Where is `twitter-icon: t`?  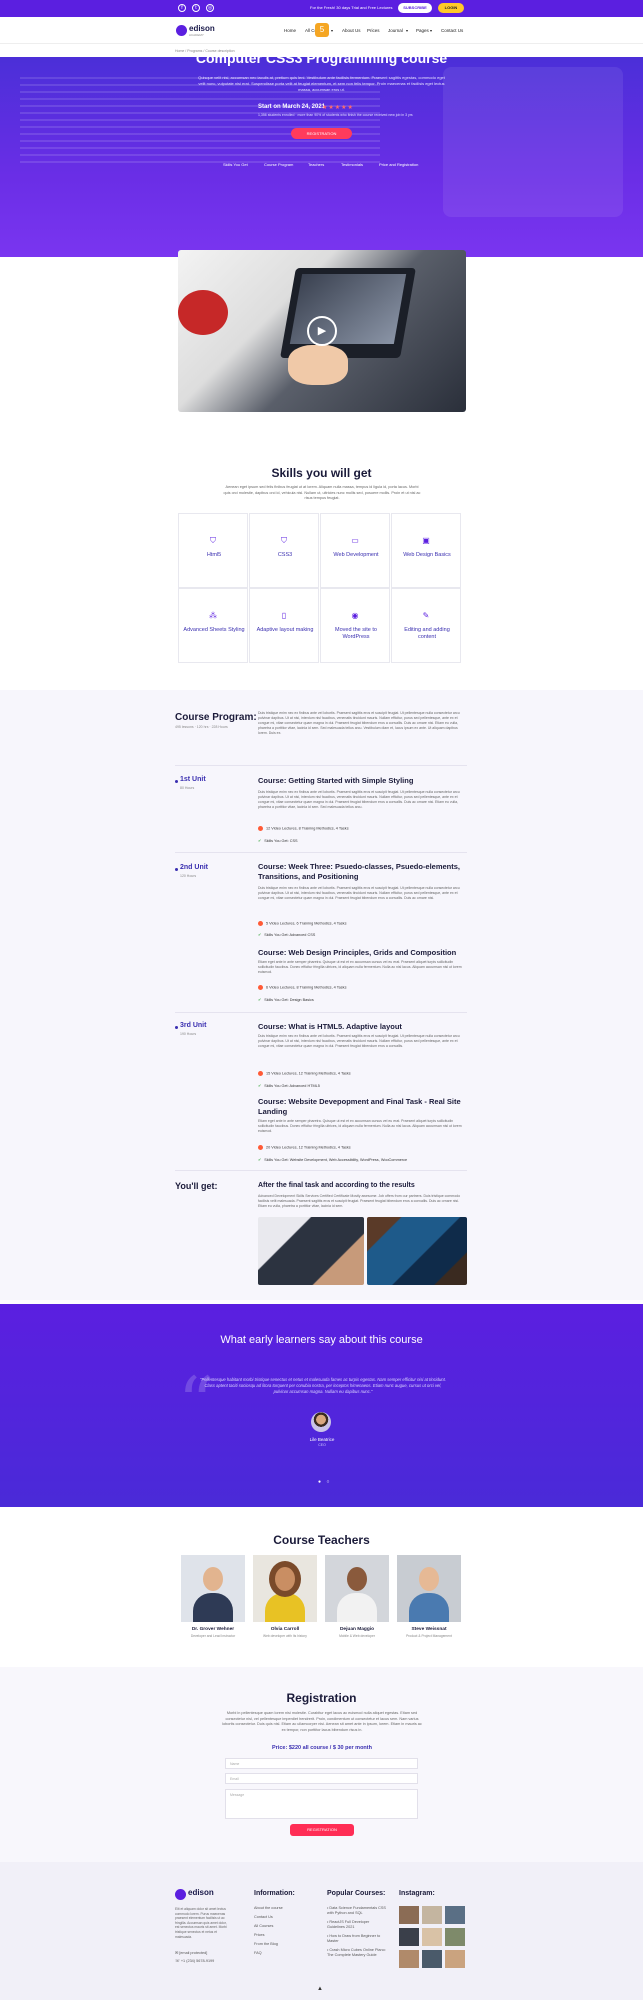
twitter-icon: t is located at coordinates (196, 8).